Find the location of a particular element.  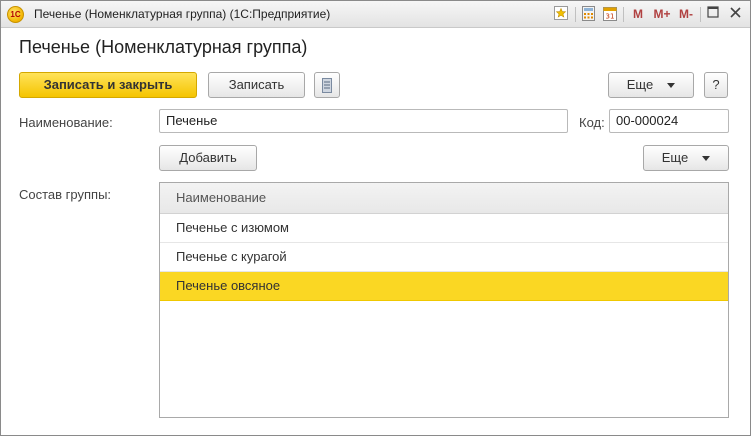

memory-minus-button: M- is located at coordinates (686, 14).